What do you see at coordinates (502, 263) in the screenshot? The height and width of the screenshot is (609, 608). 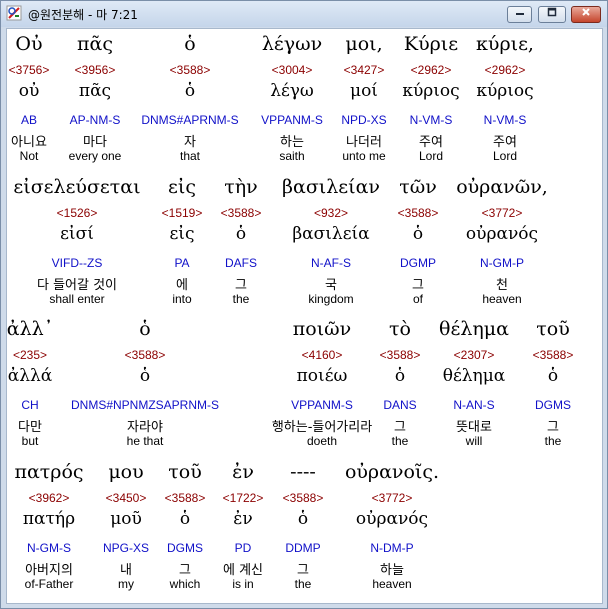 I see `parsing-code: N-GM-P` at bounding box center [502, 263].